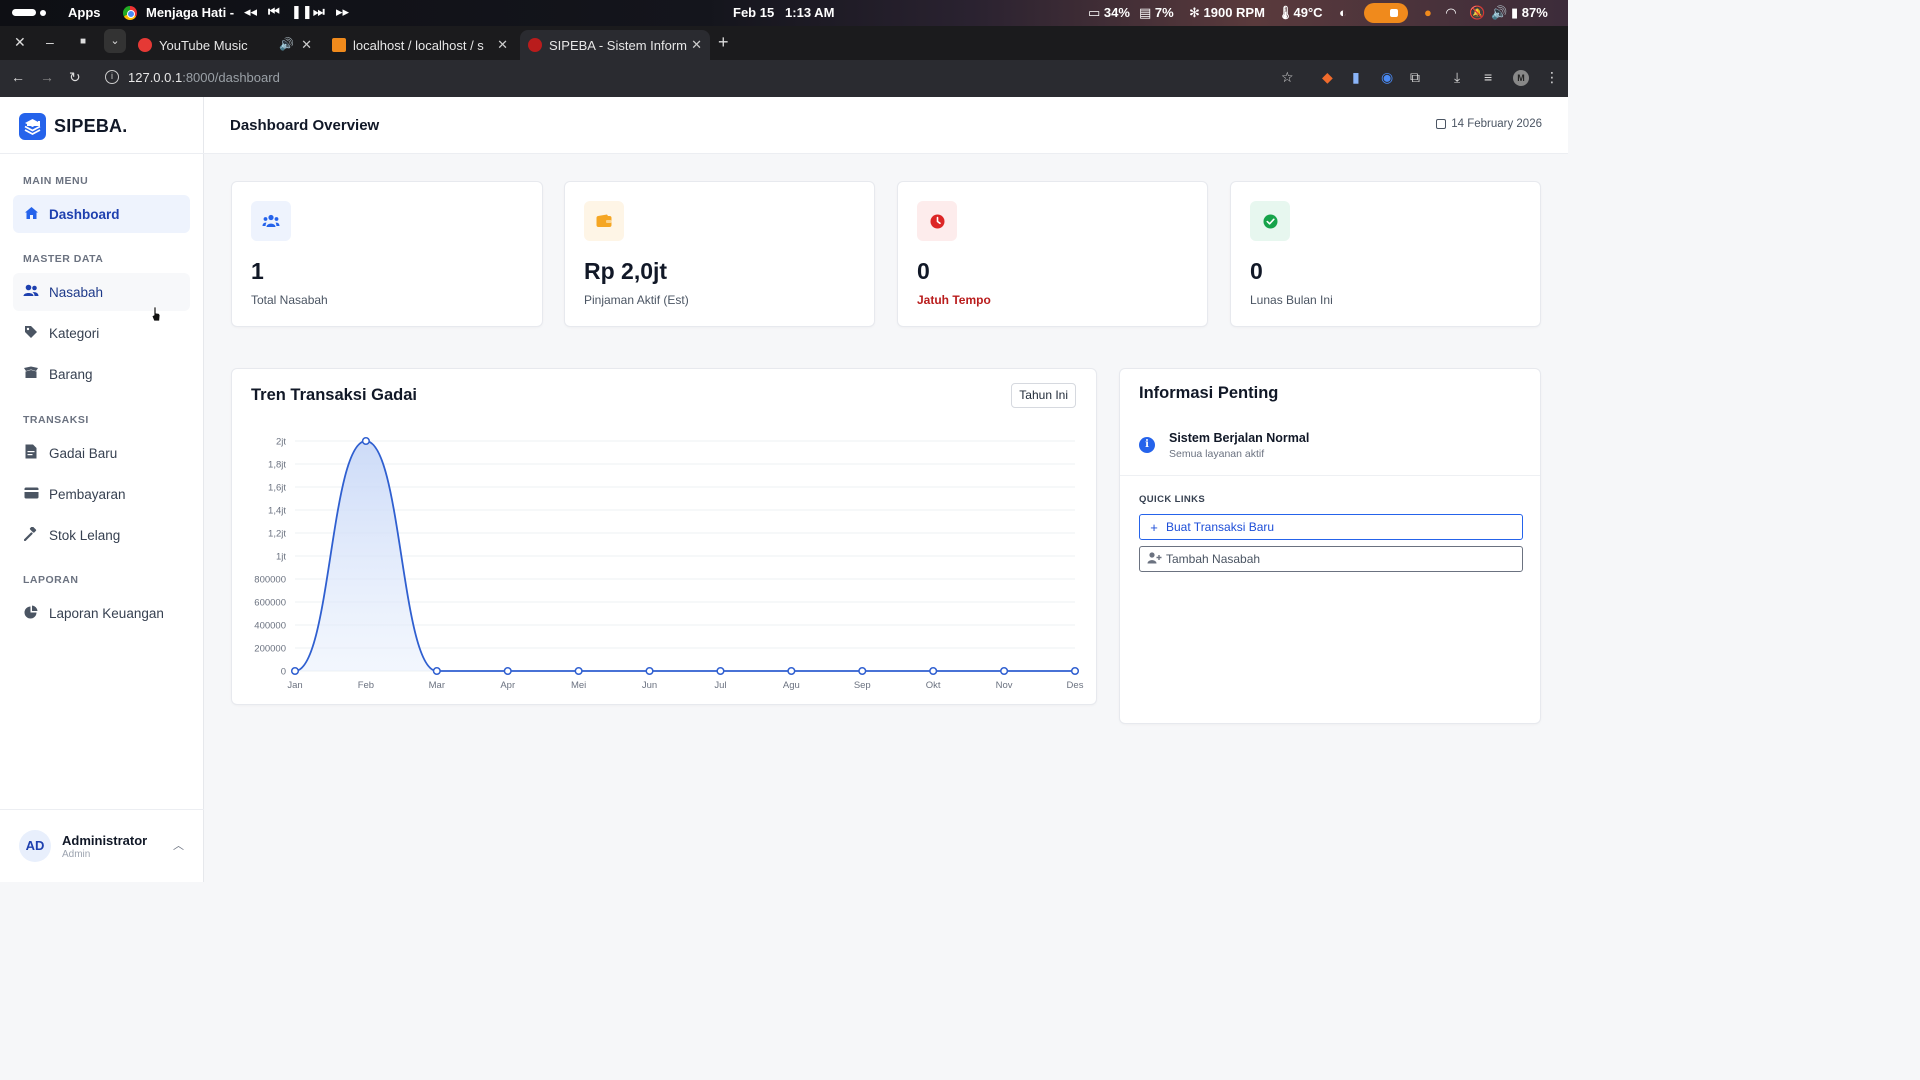 The width and height of the screenshot is (1920, 1080). Describe the element at coordinates (810, 12) in the screenshot. I see `clock-time: 1:13 AM` at that location.